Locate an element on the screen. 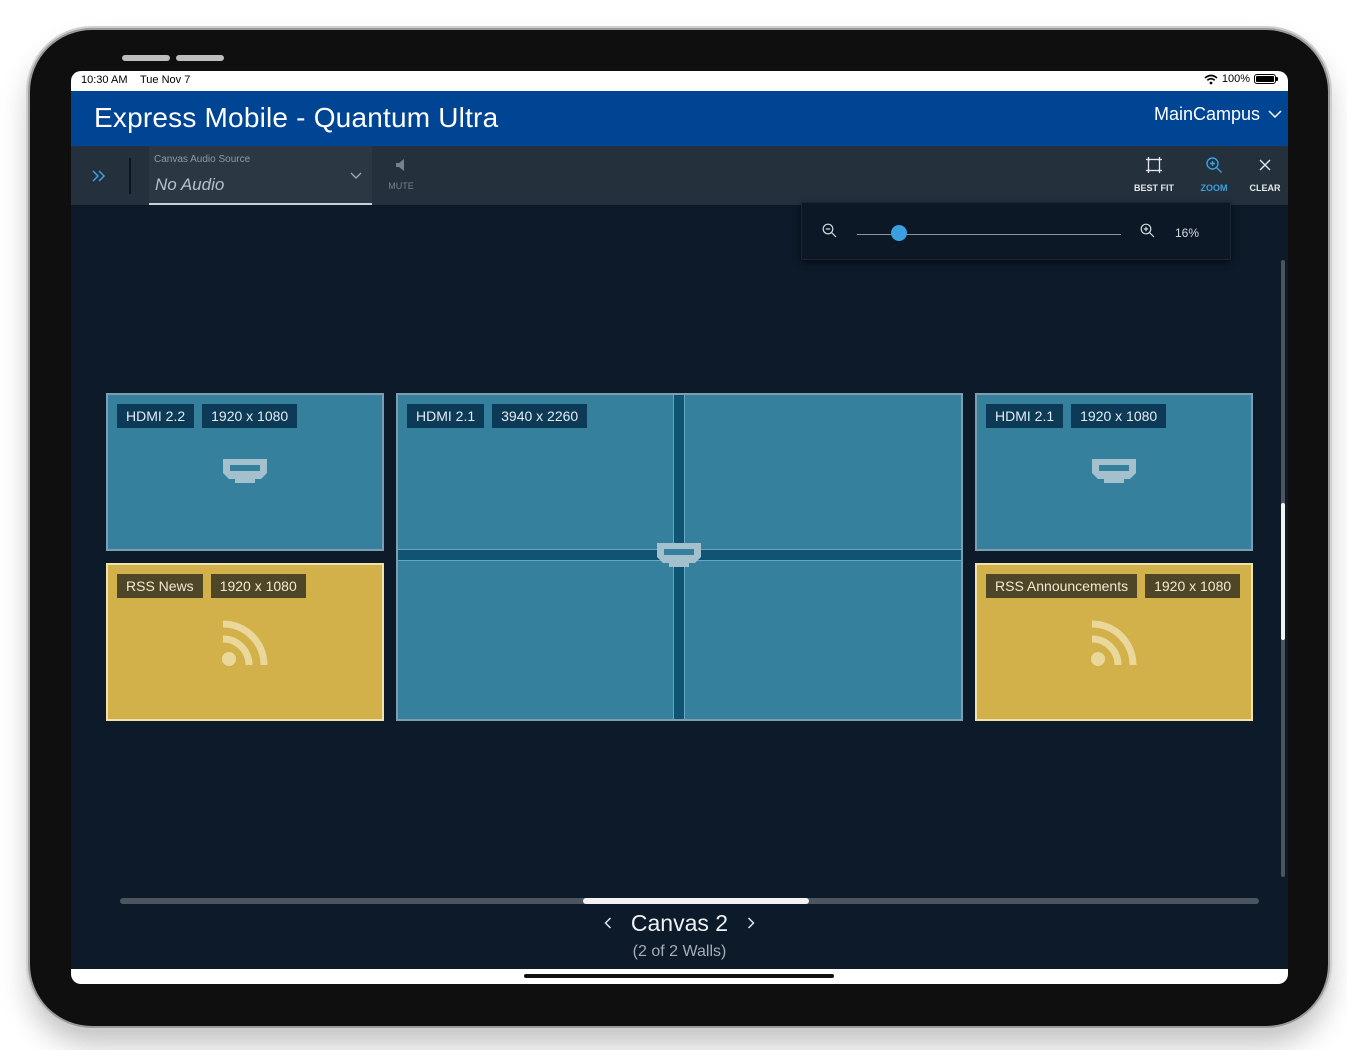  horizontal-scrollbar-thumb is located at coordinates (696, 901).